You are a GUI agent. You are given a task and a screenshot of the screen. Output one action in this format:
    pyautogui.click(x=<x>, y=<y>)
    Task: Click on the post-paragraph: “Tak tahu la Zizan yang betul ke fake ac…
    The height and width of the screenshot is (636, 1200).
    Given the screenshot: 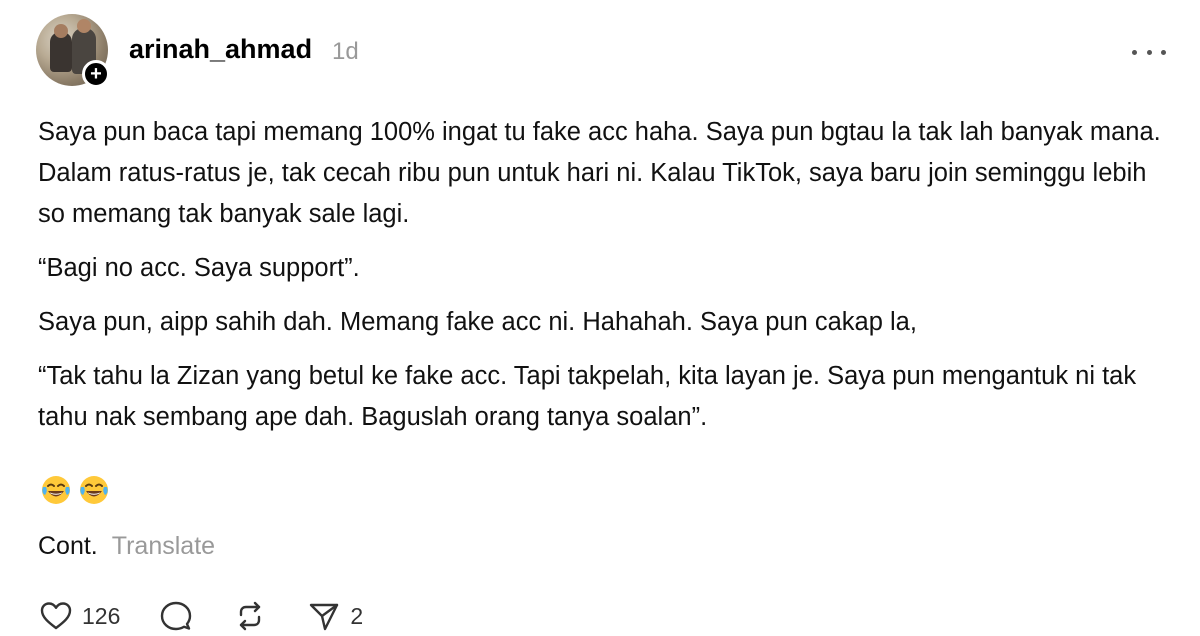 What is the action you would take?
    pyautogui.click(x=591, y=396)
    